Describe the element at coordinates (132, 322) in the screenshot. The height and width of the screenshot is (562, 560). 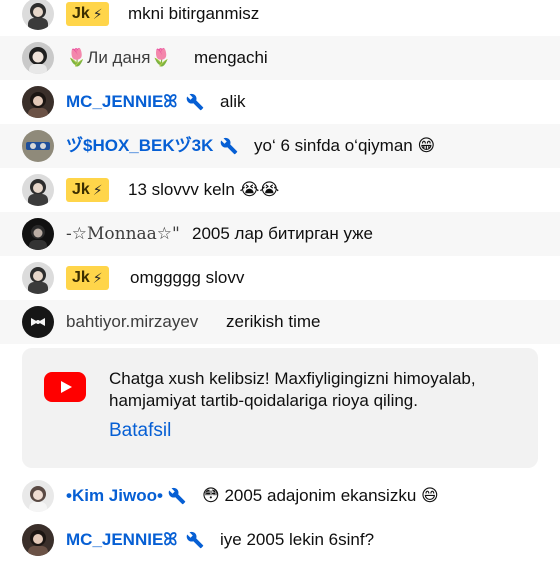
I see `author-name: bahtiyor.mirzayev` at that location.